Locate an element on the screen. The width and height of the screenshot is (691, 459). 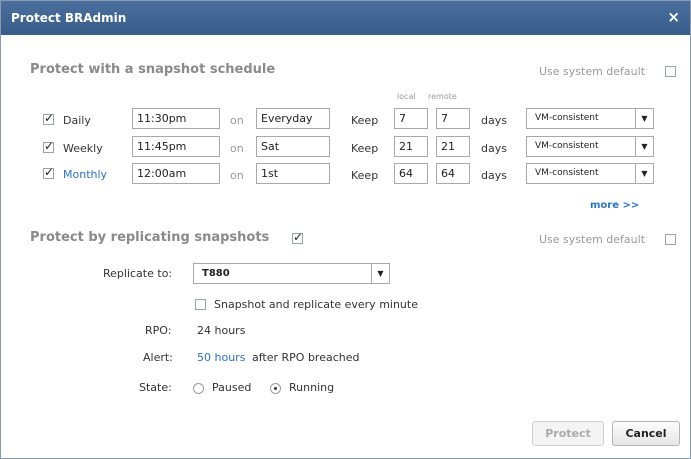
state-label: State: is located at coordinates (155, 387).